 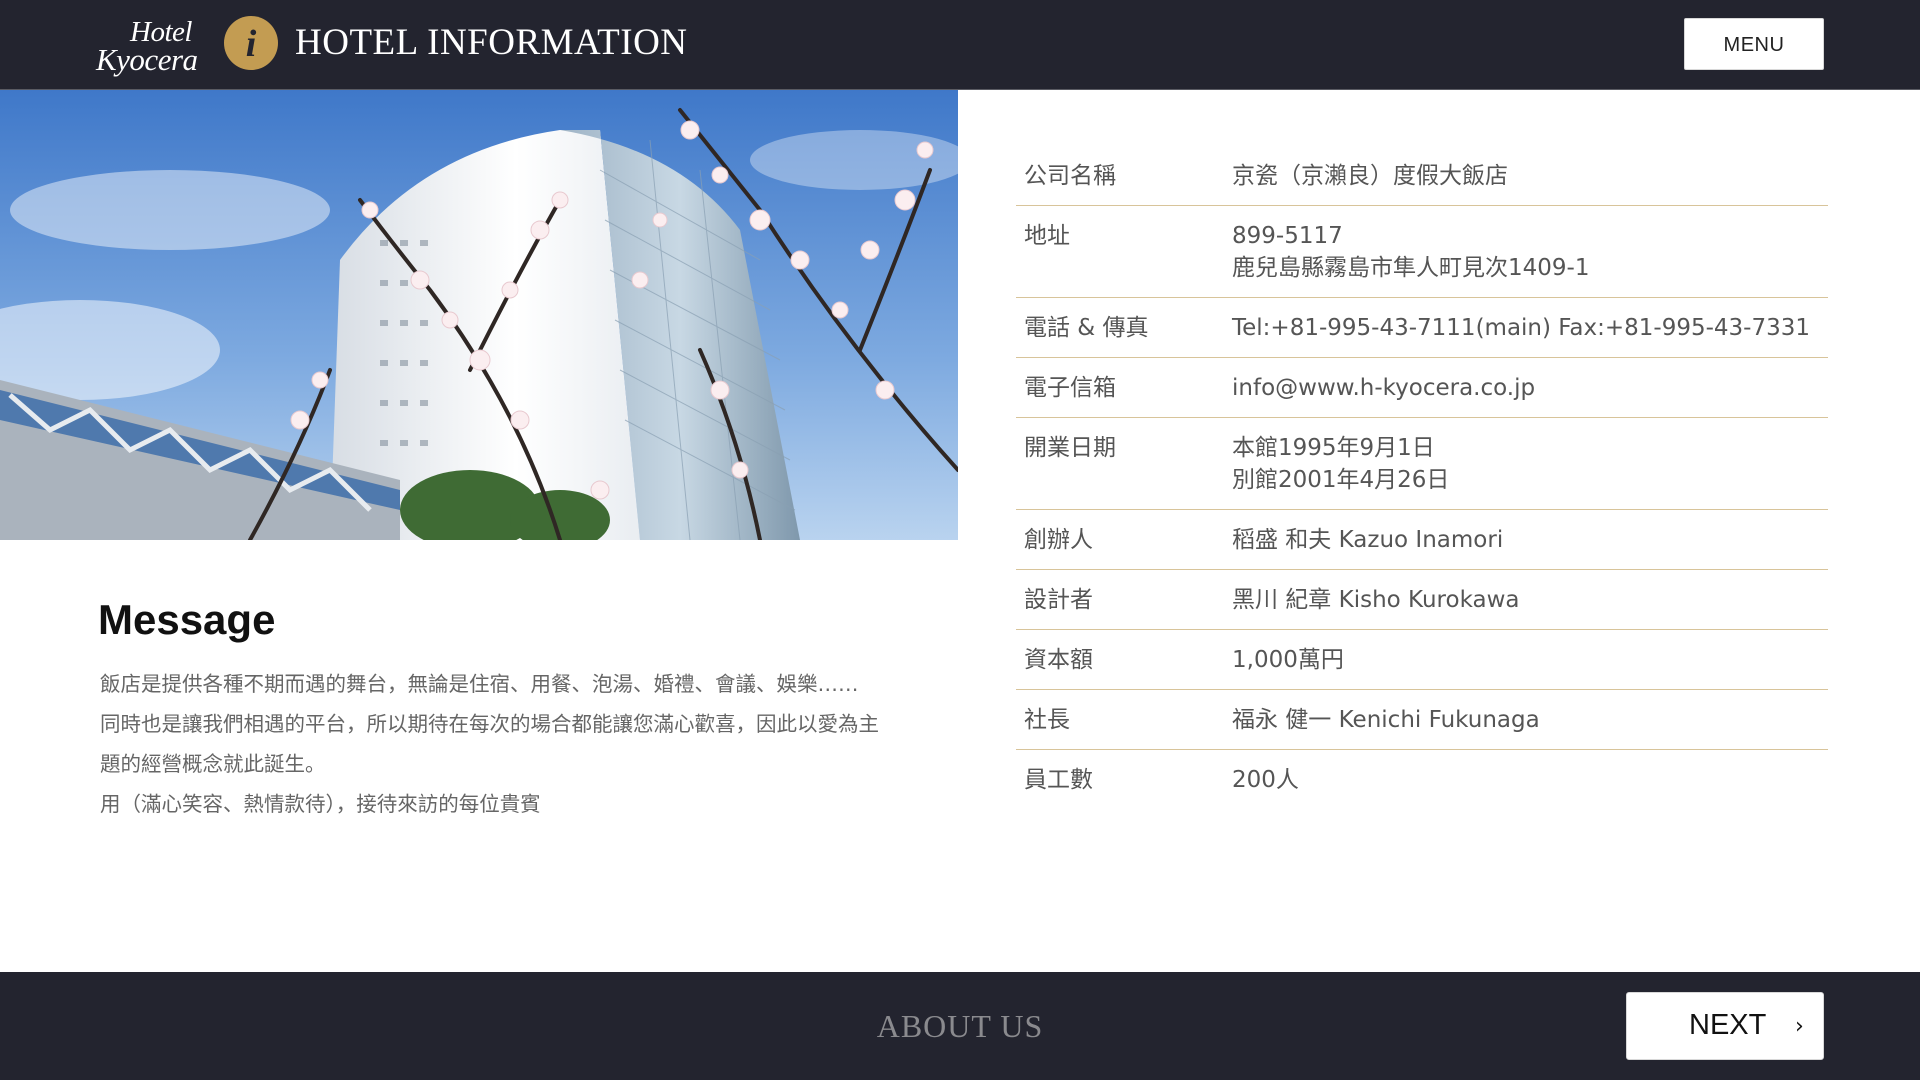 What do you see at coordinates (1386, 720) in the screenshot?
I see `info-value-line: 福永 健一 Kenichi Fukunaga` at bounding box center [1386, 720].